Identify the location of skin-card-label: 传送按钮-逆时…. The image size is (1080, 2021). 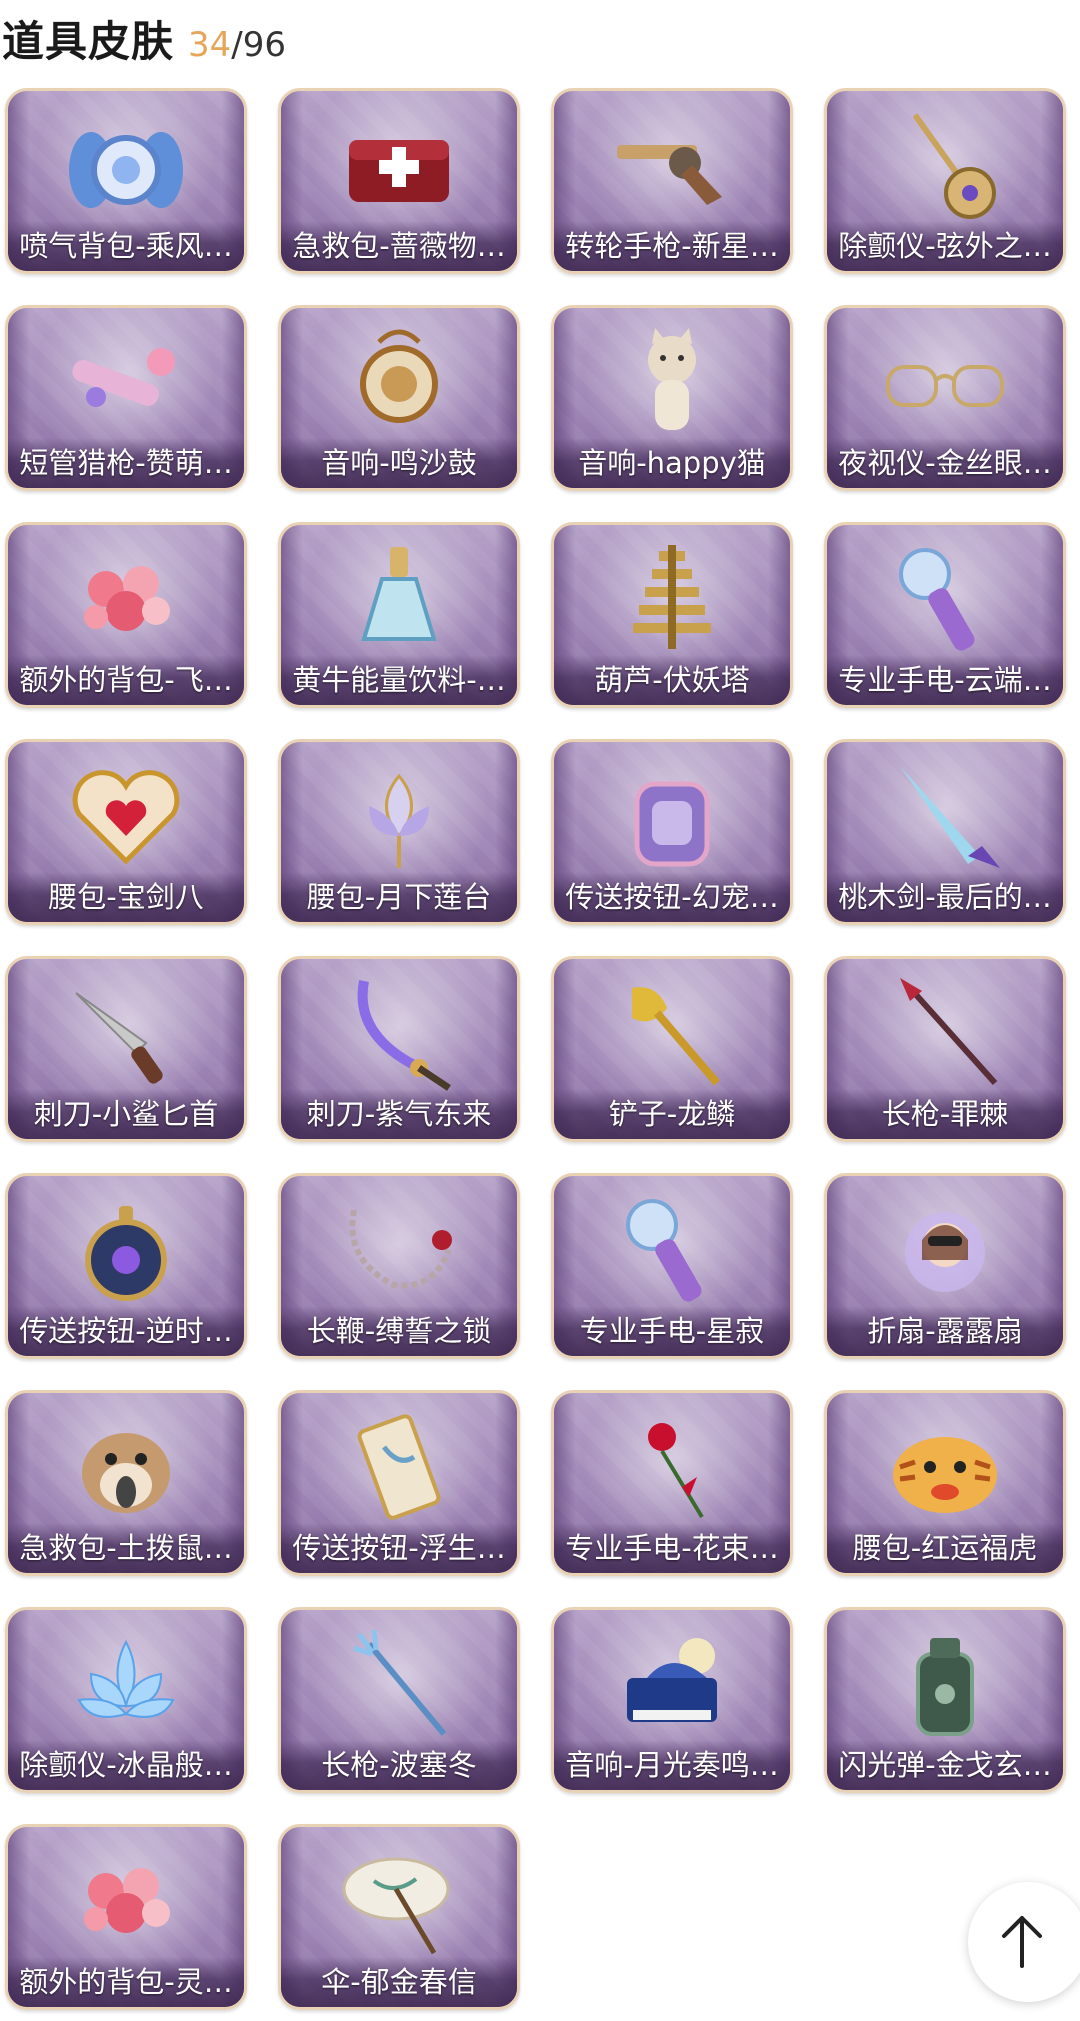
(126, 1331).